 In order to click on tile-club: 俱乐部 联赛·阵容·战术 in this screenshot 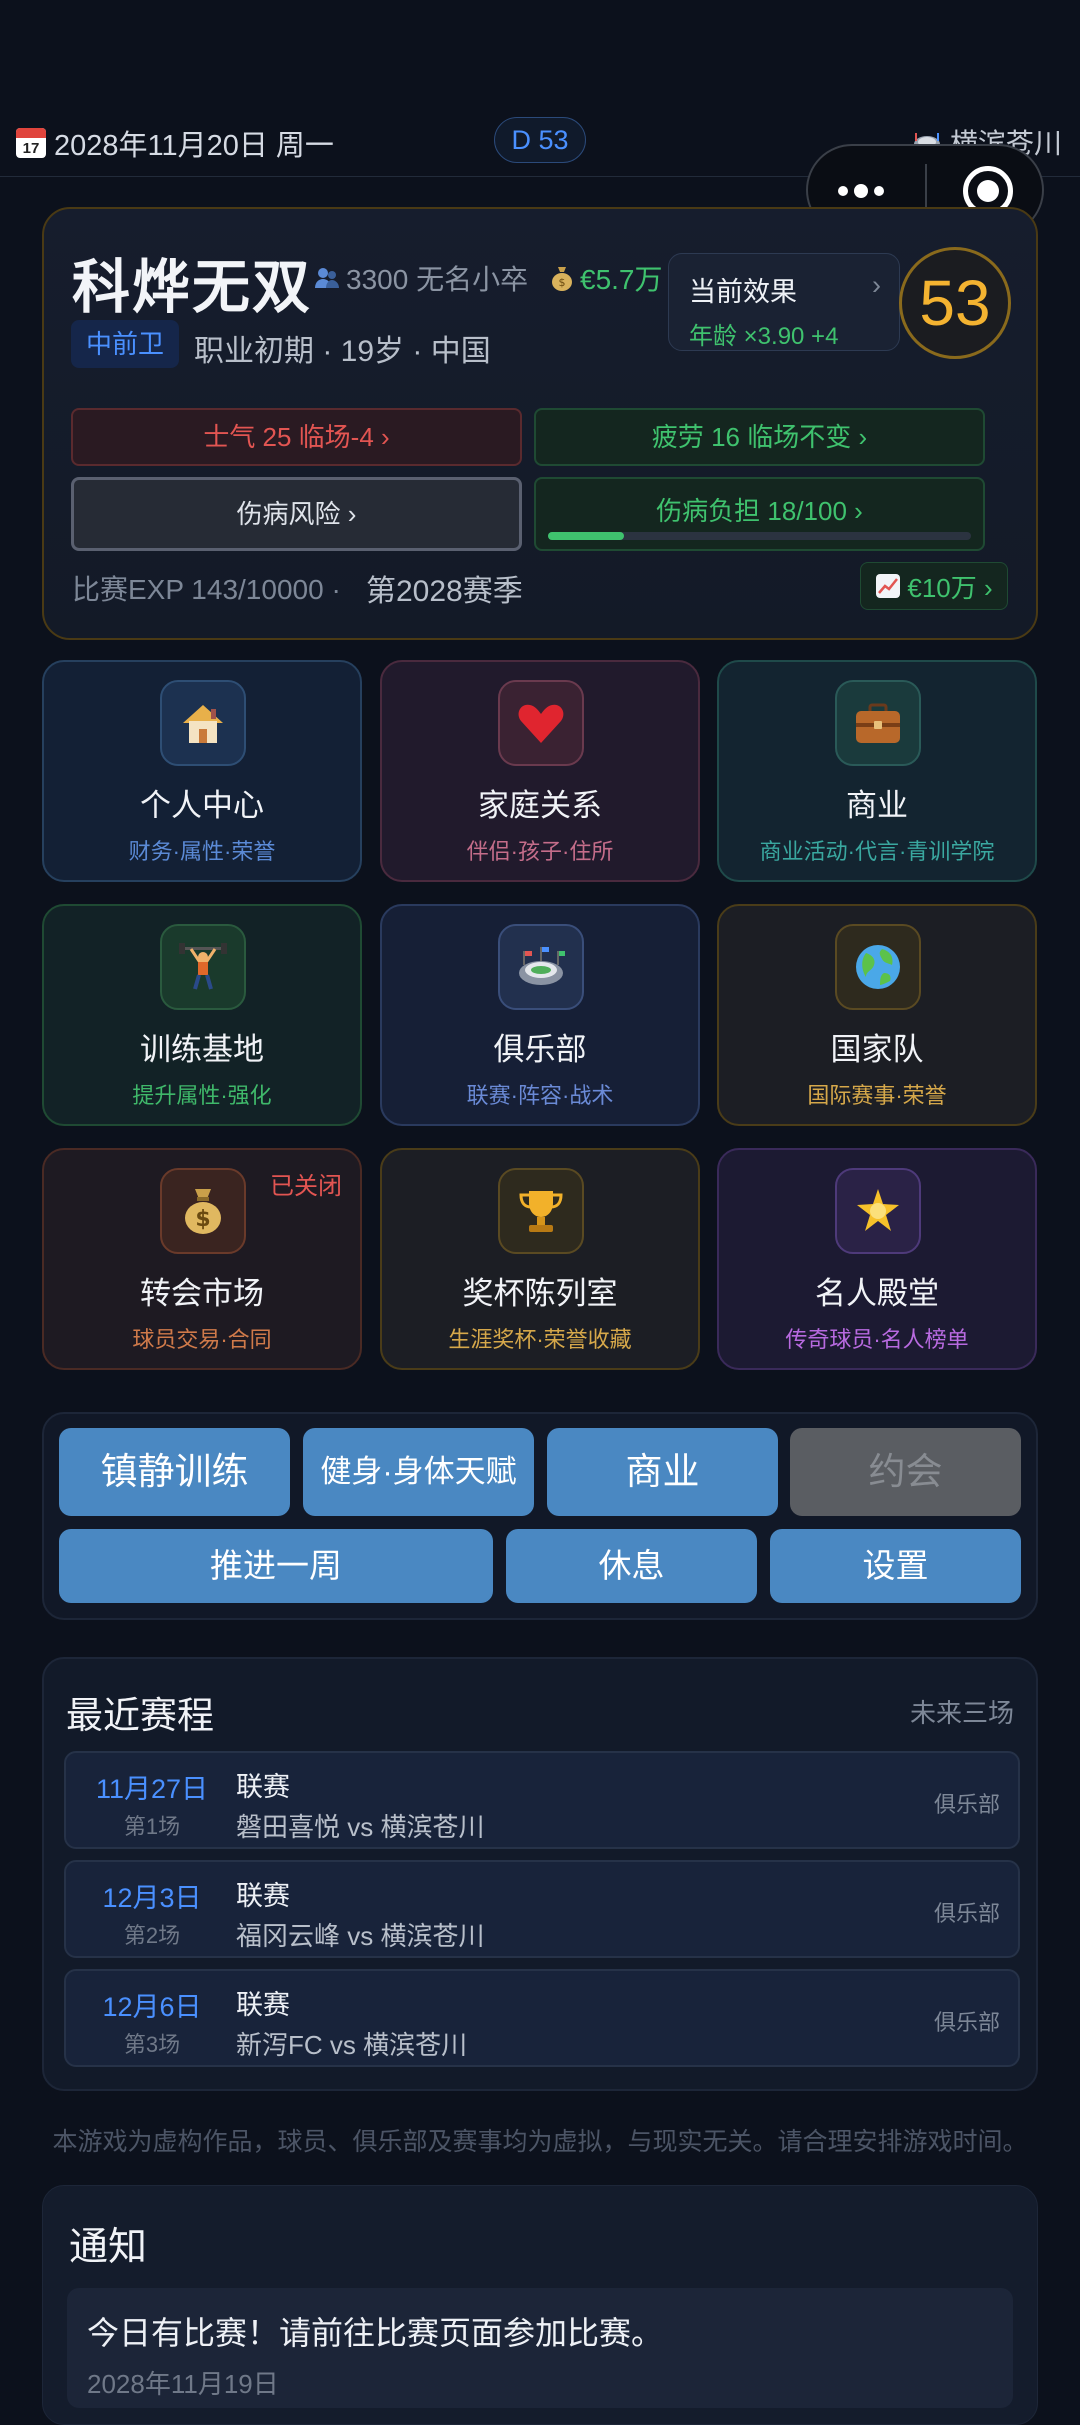, I will do `click(540, 1015)`.